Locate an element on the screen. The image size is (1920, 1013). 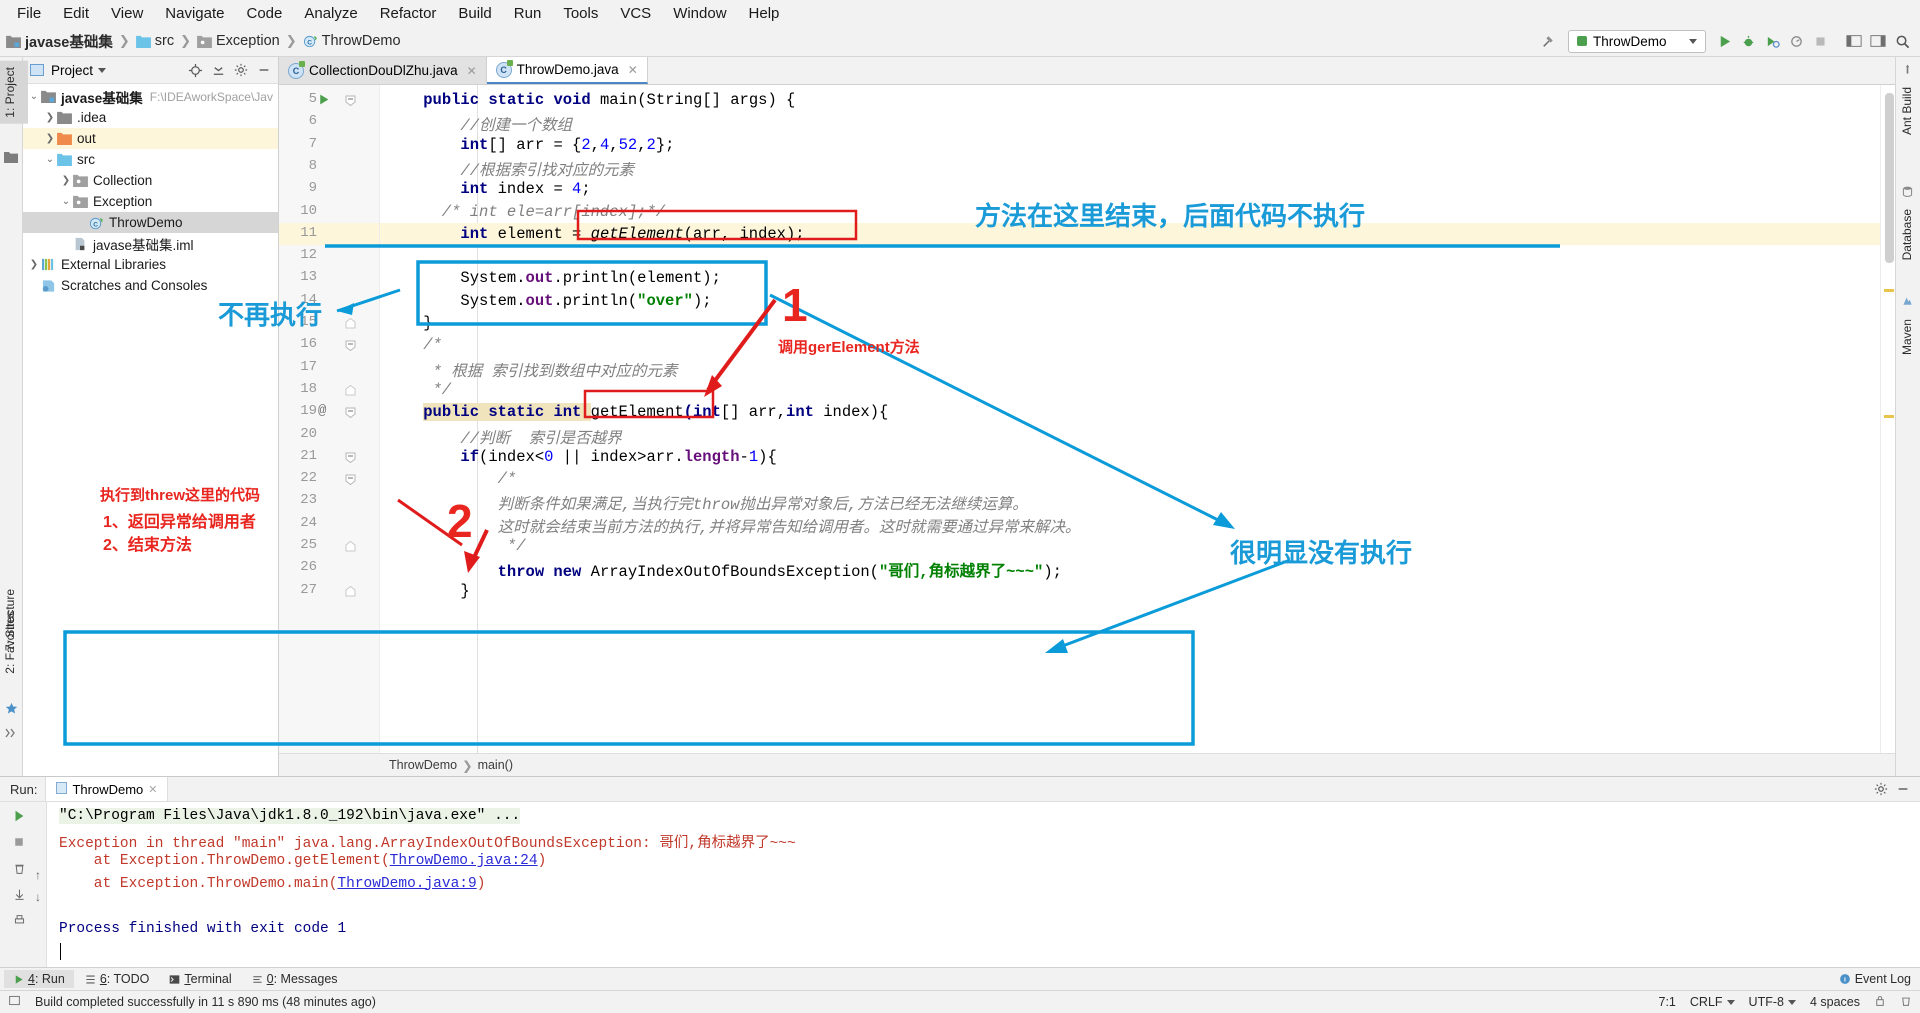
editor-breadcrumb-item: main() is located at coordinates (495, 765).